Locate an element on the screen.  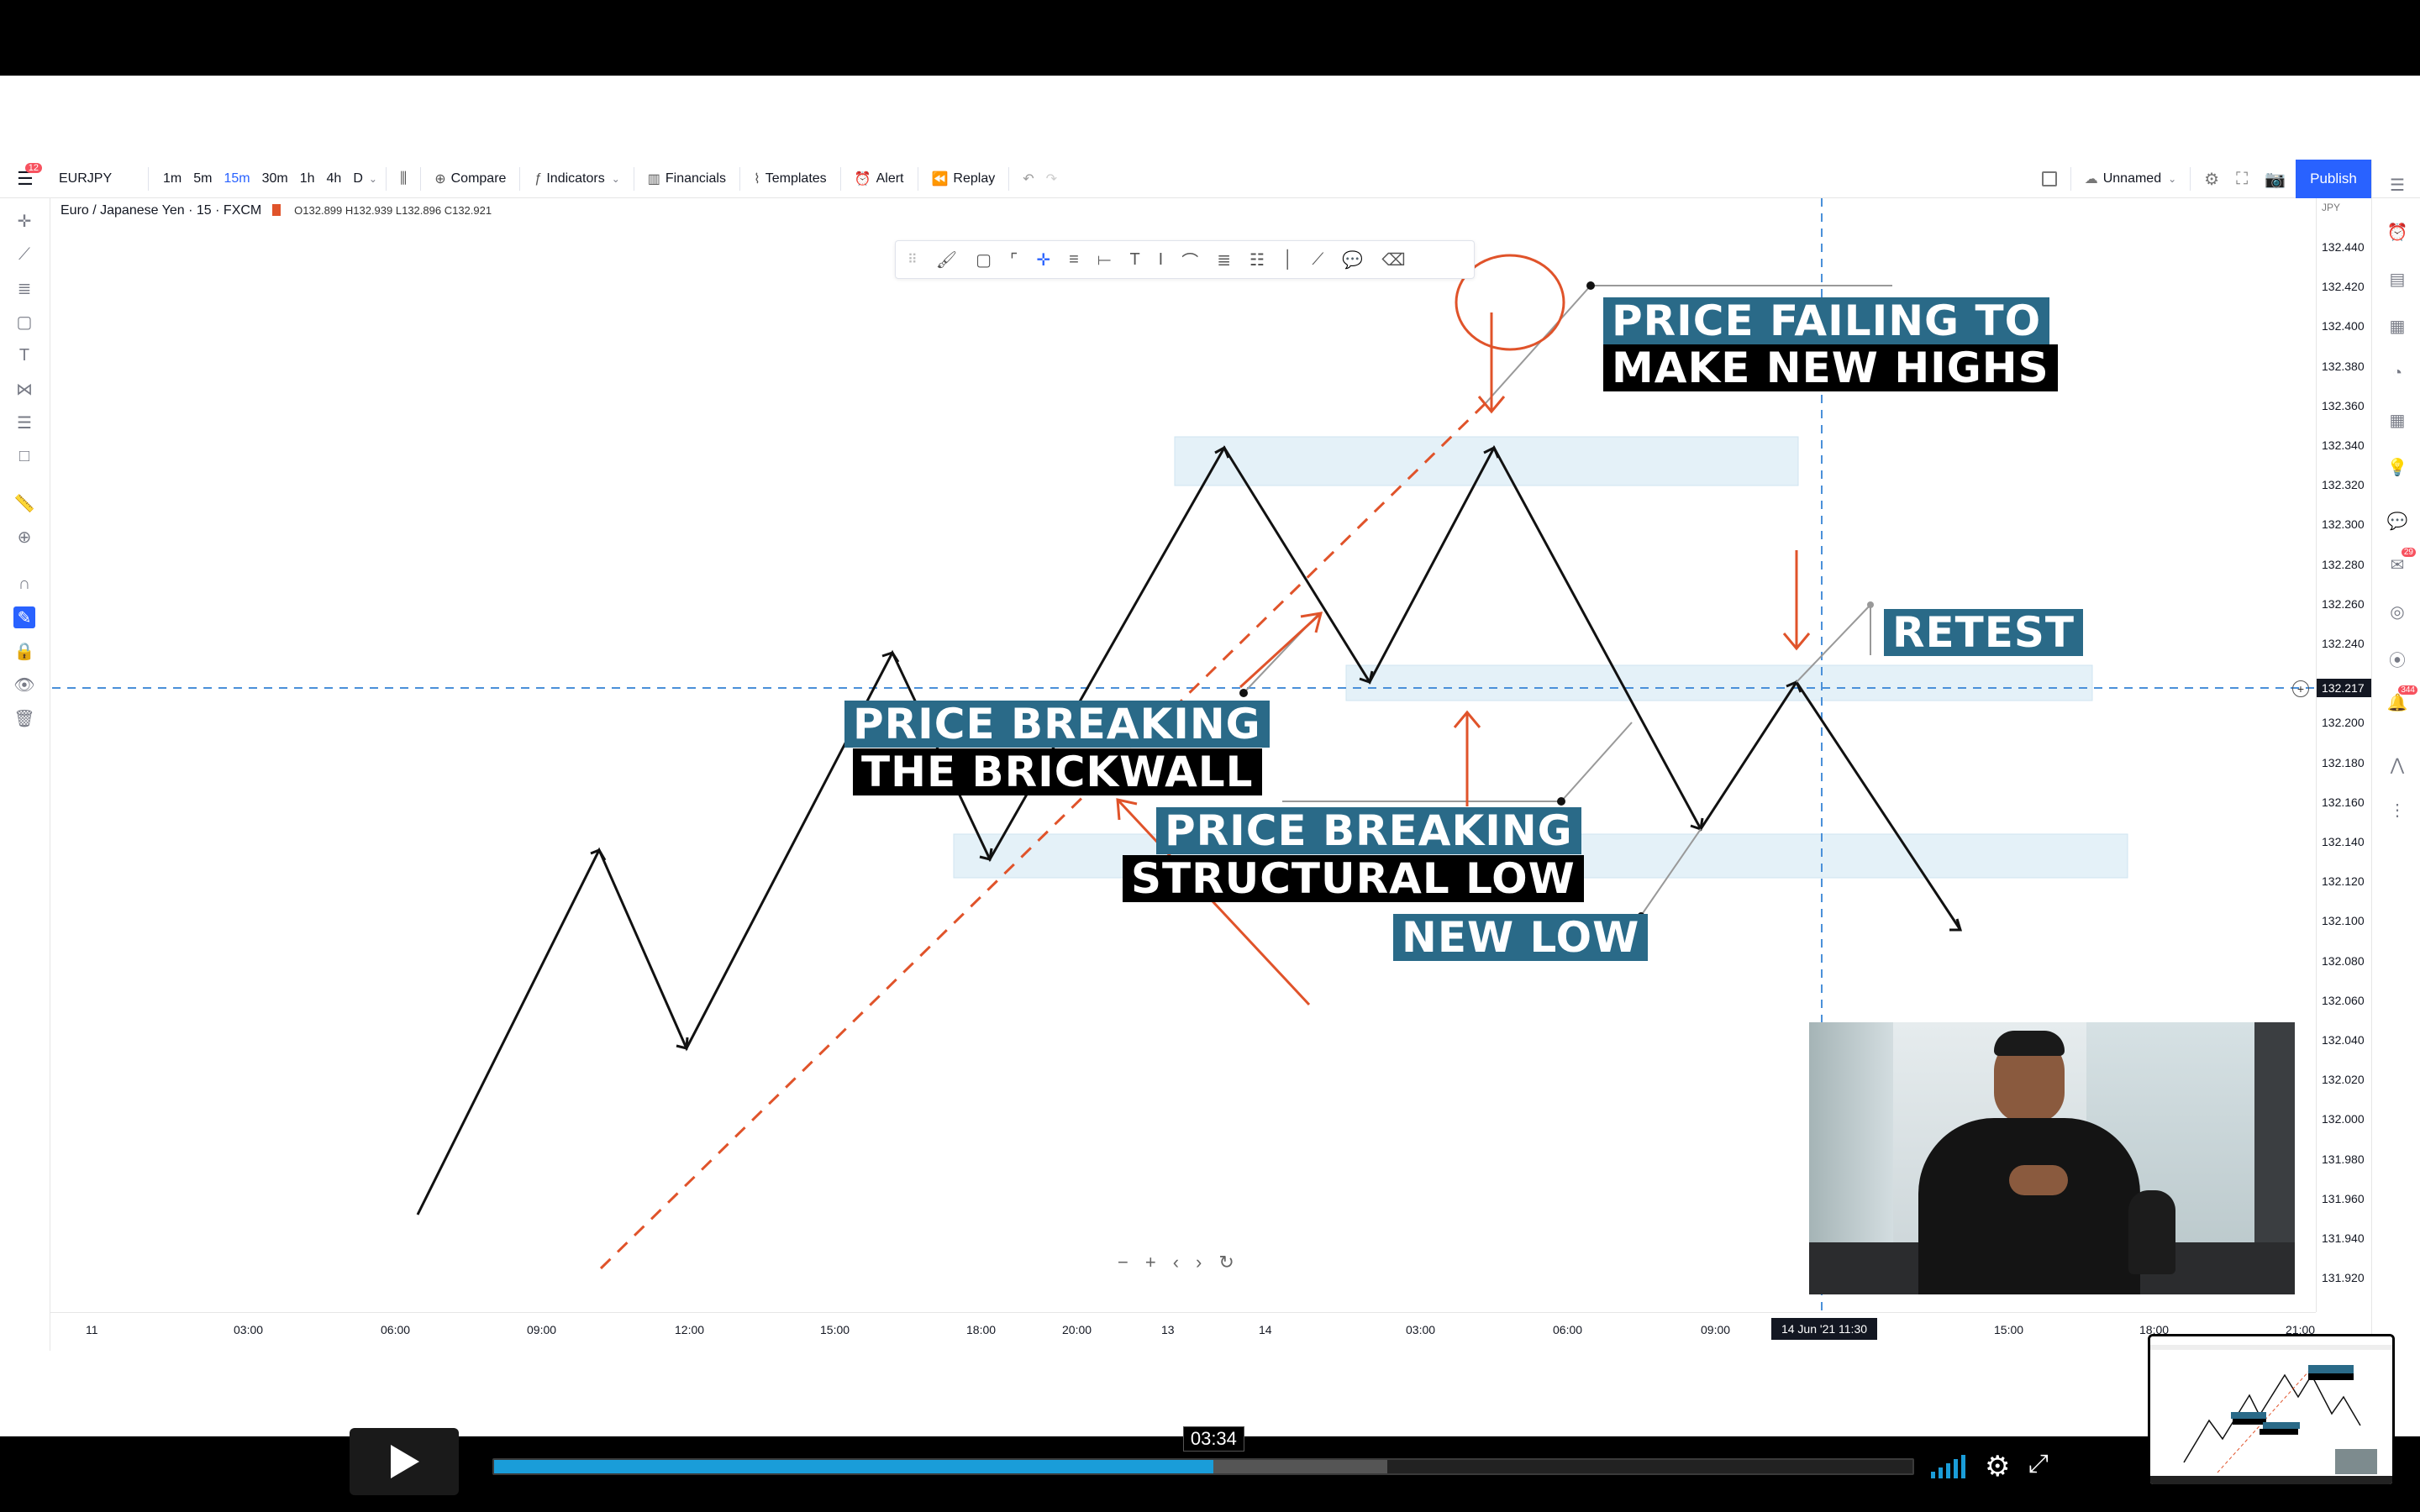
price-tick-label: 132.140 is located at coordinates (2343, 841).